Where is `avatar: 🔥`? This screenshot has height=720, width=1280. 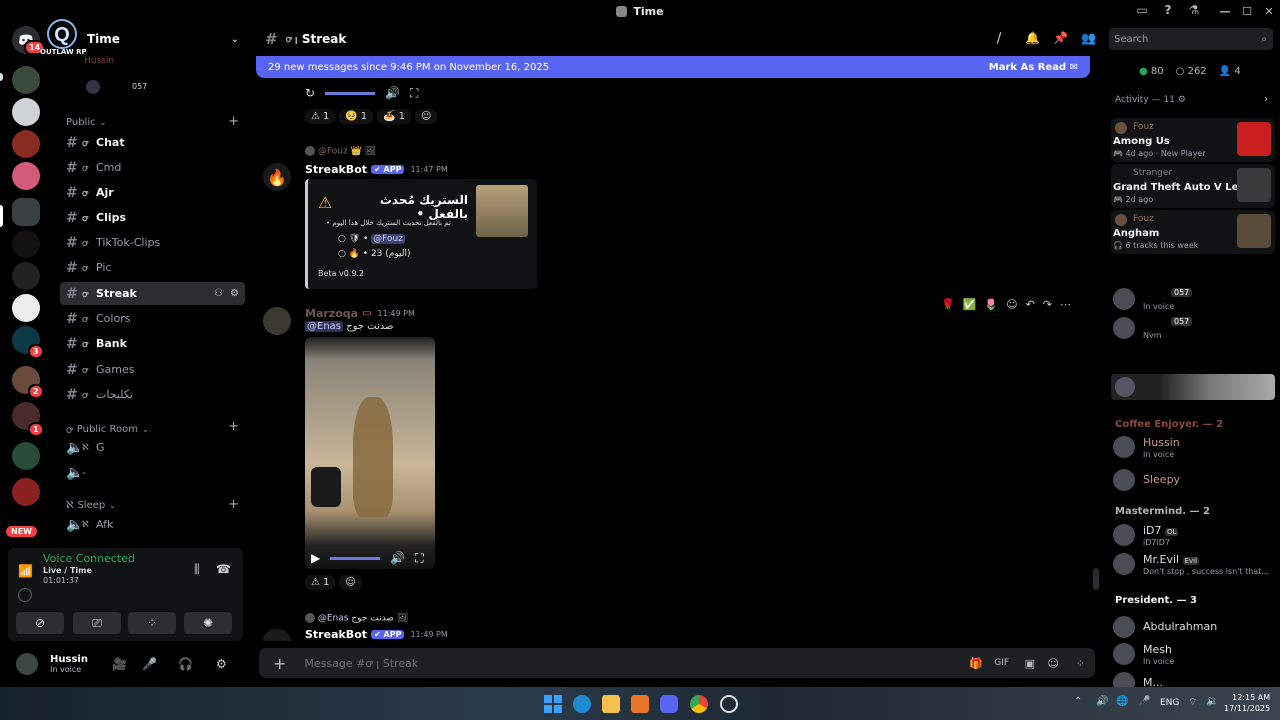
avatar: 🔥 is located at coordinates (277, 177).